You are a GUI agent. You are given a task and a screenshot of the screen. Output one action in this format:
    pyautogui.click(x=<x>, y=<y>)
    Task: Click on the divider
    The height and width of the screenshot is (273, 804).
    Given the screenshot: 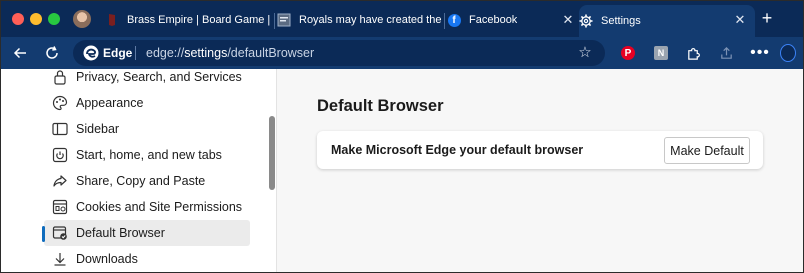 What is the action you would take?
    pyautogui.click(x=135, y=53)
    